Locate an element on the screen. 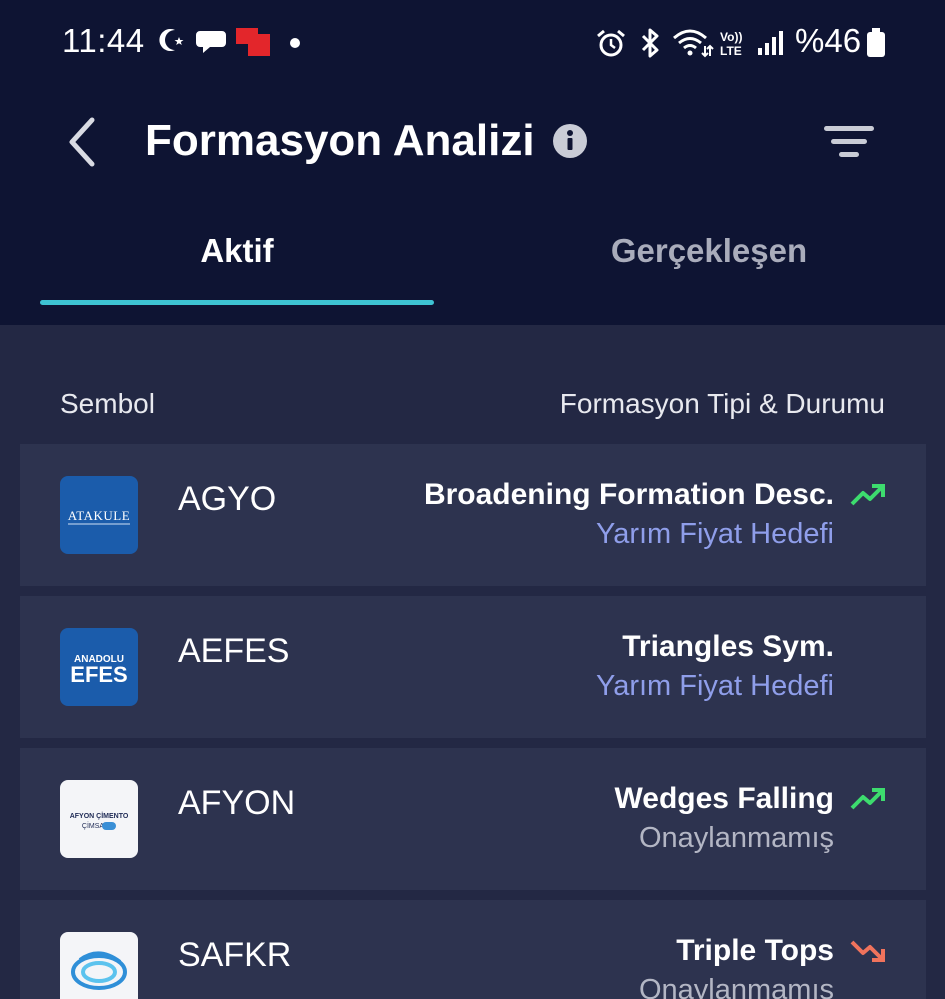 The width and height of the screenshot is (945, 999). symbol-label: AFYON is located at coordinates (237, 803).